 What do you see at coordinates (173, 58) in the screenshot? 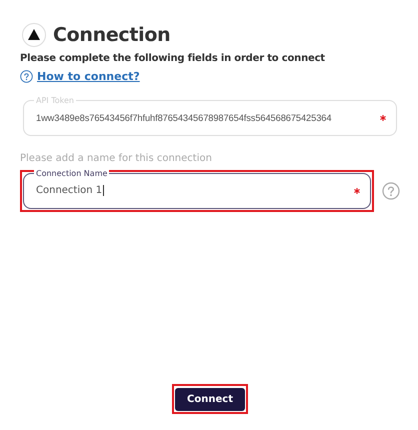
I see `instructions-text: Please complete the following fields in order to connect` at bounding box center [173, 58].